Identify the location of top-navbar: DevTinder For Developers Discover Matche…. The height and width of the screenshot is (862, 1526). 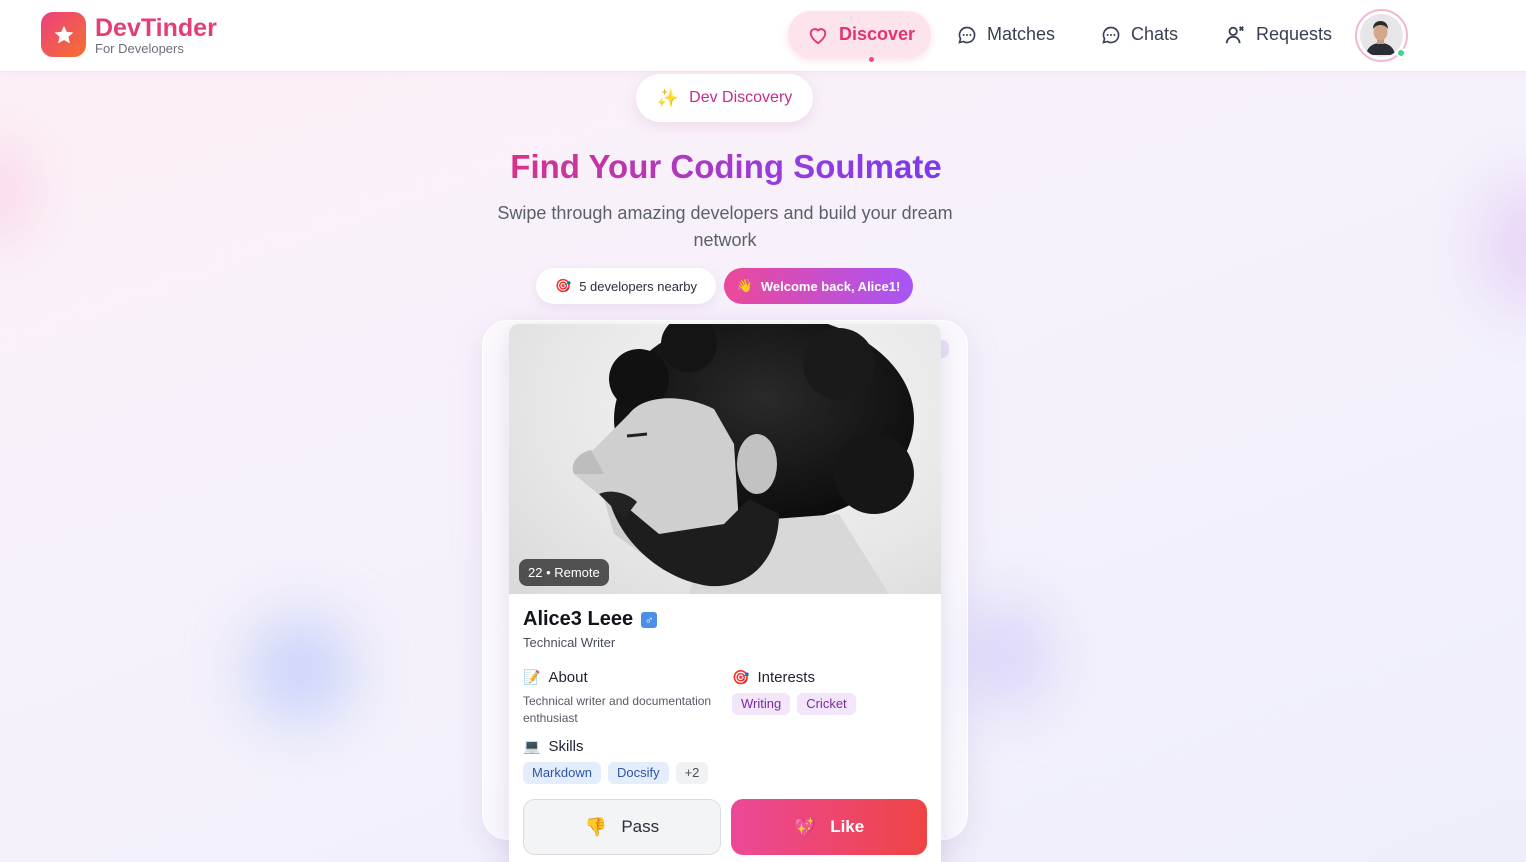
(763, 36).